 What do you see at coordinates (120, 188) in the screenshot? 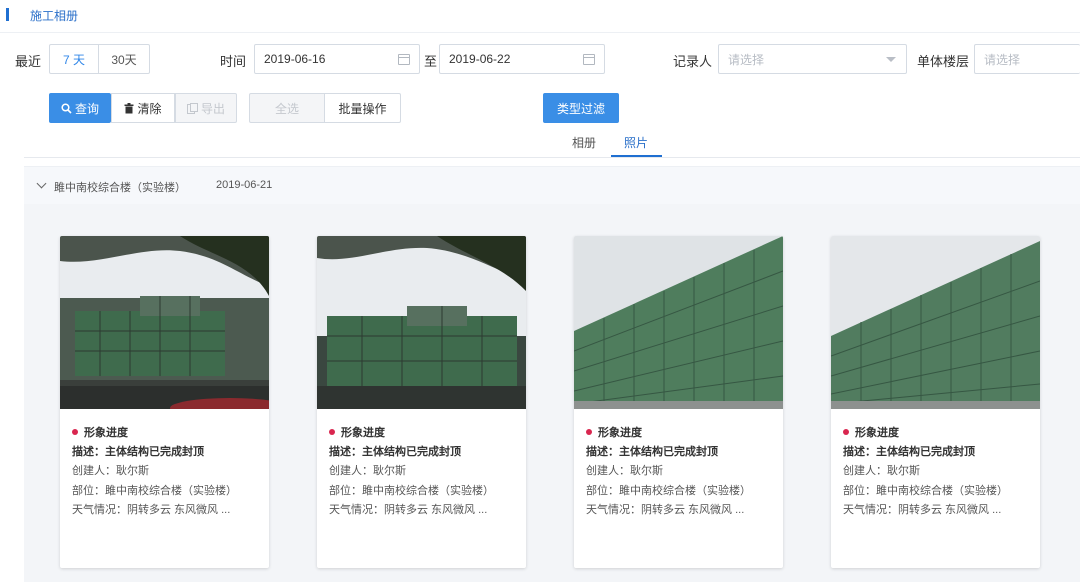
I see `group-title: 雎中南校综合楼（实验楼）` at bounding box center [120, 188].